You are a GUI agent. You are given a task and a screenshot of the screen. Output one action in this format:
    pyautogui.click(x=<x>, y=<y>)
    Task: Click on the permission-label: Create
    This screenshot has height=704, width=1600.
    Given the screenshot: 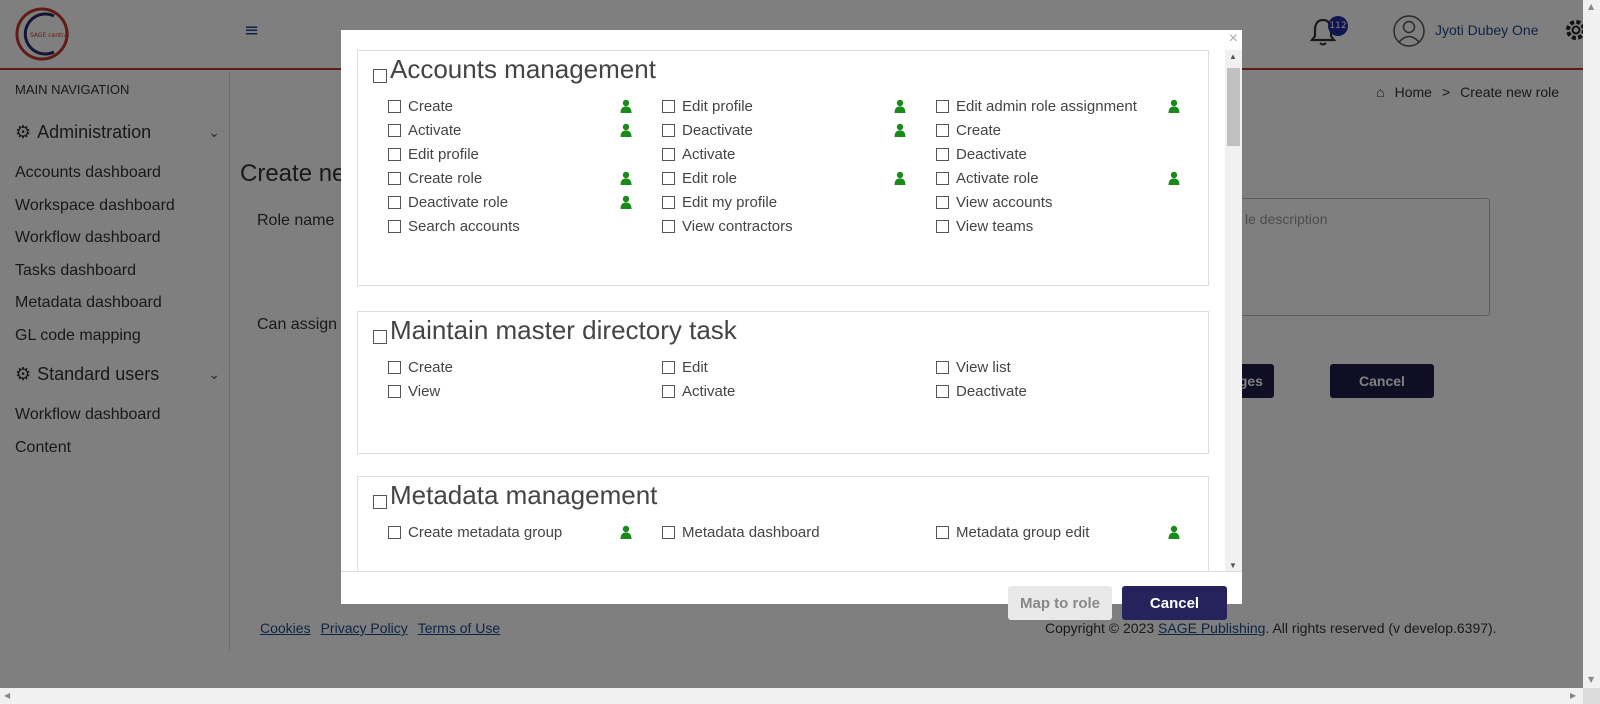 What is the action you would take?
    pyautogui.click(x=431, y=106)
    